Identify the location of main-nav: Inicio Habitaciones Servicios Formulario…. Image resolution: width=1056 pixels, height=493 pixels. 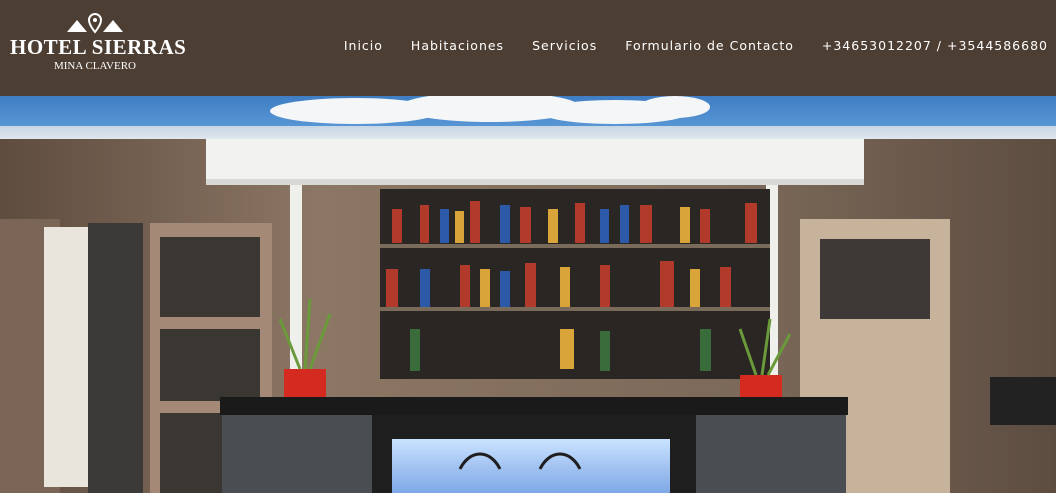
(696, 45).